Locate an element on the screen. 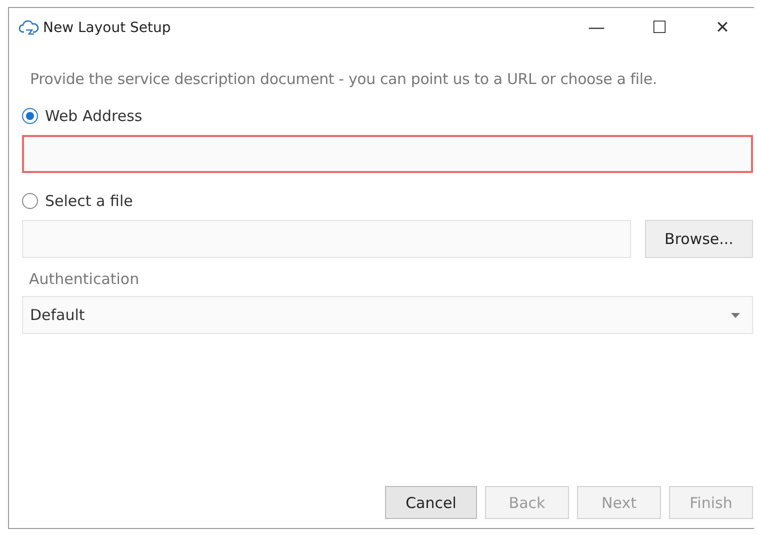 This screenshot has height=534, width=757. input-field is located at coordinates (387, 154).